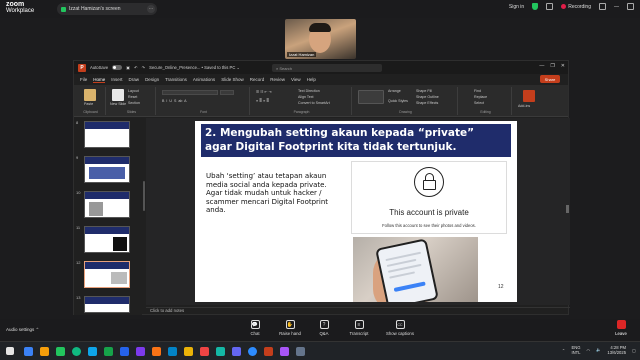 The height and width of the screenshot is (360, 640). What do you see at coordinates (535, 6) in the screenshot?
I see `security-shield-icon` at bounding box center [535, 6].